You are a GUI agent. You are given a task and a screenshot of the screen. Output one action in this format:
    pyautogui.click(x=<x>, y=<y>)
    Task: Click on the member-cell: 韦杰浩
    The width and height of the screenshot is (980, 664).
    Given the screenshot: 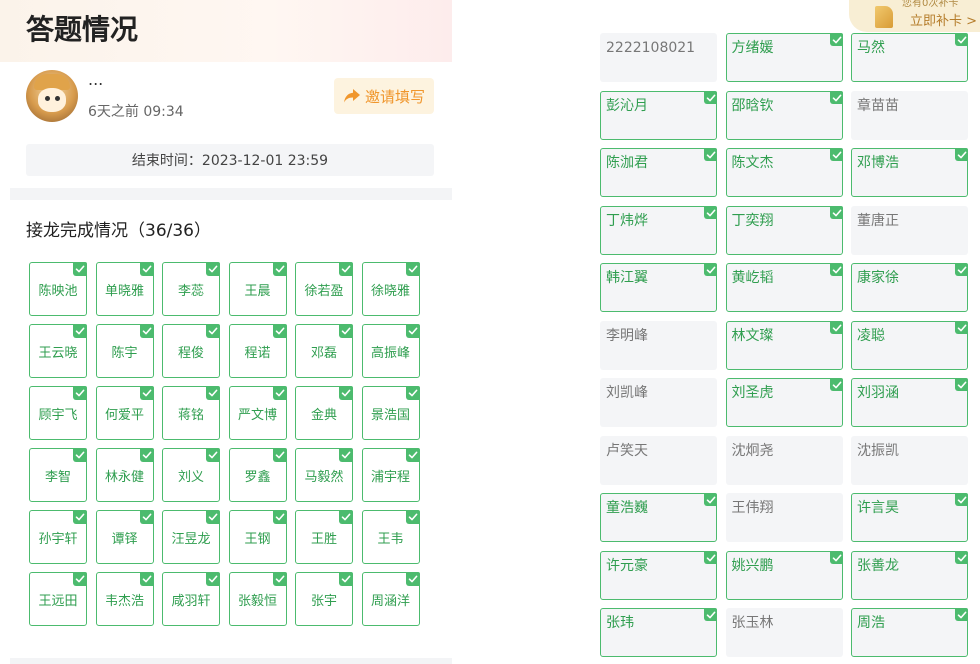 What is the action you would take?
    pyautogui.click(x=124, y=599)
    